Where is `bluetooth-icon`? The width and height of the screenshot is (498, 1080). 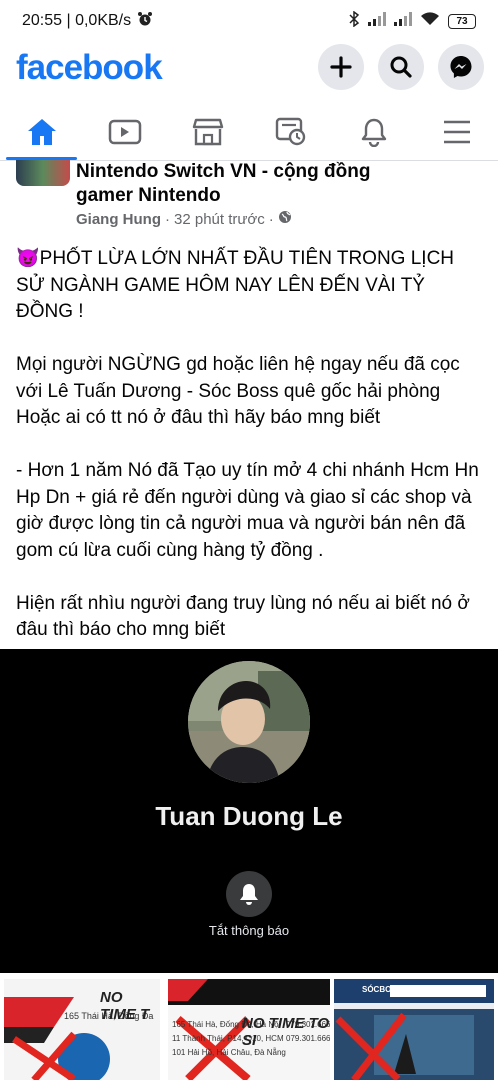 bluetooth-icon is located at coordinates (354, 21).